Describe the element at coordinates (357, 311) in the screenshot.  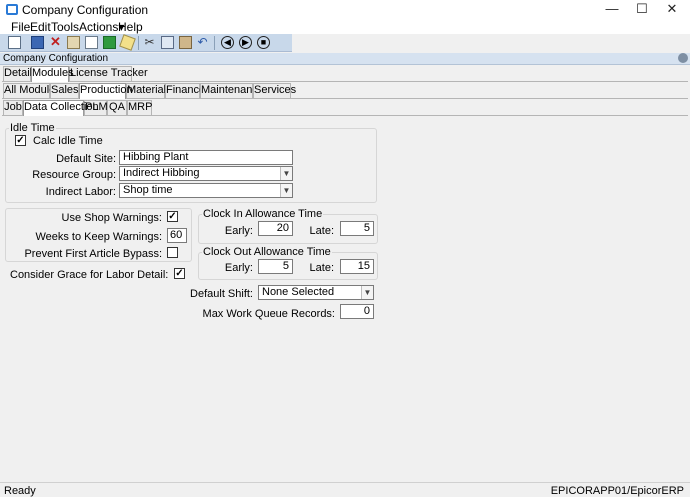
I see `max-work-queue-field: 0` at that location.